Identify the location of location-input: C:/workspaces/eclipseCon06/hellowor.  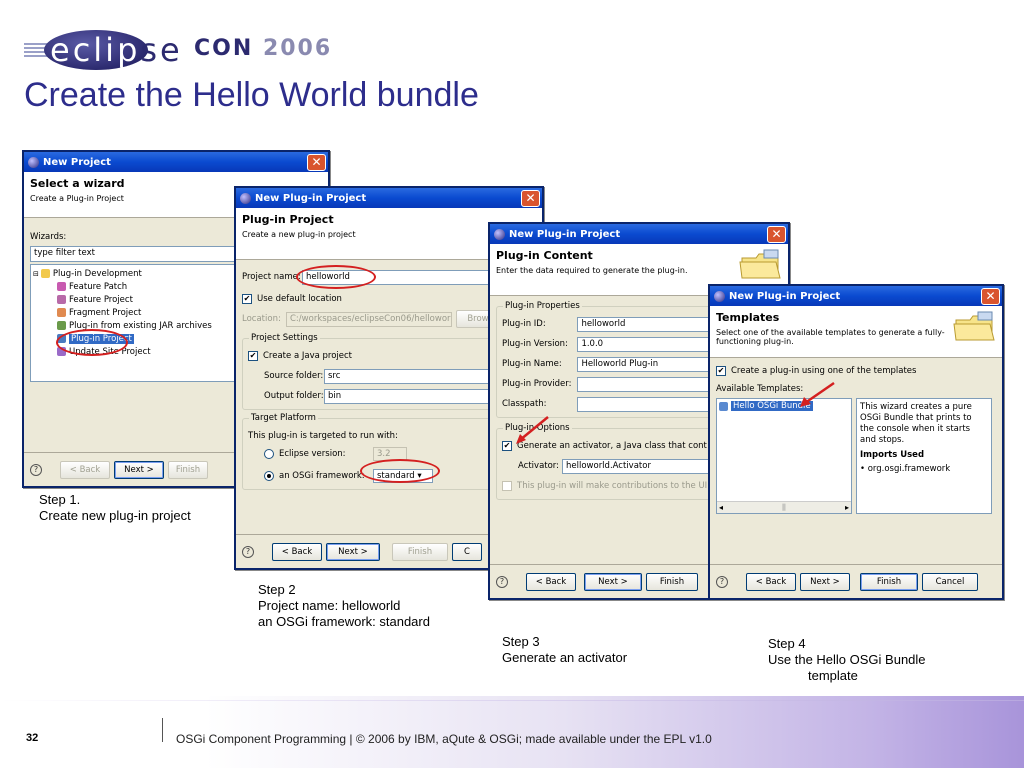
(369, 319).